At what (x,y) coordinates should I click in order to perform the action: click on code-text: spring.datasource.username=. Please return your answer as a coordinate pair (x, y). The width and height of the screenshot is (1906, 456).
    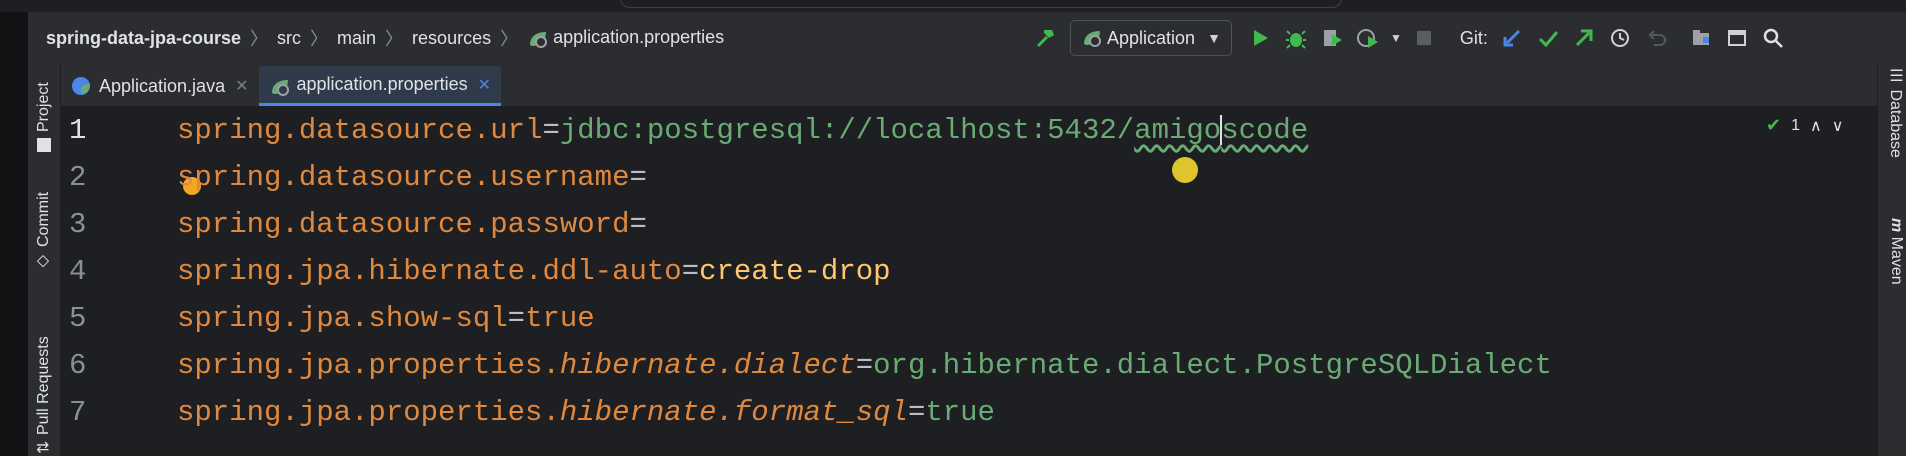
    Looking at the image, I should click on (412, 177).